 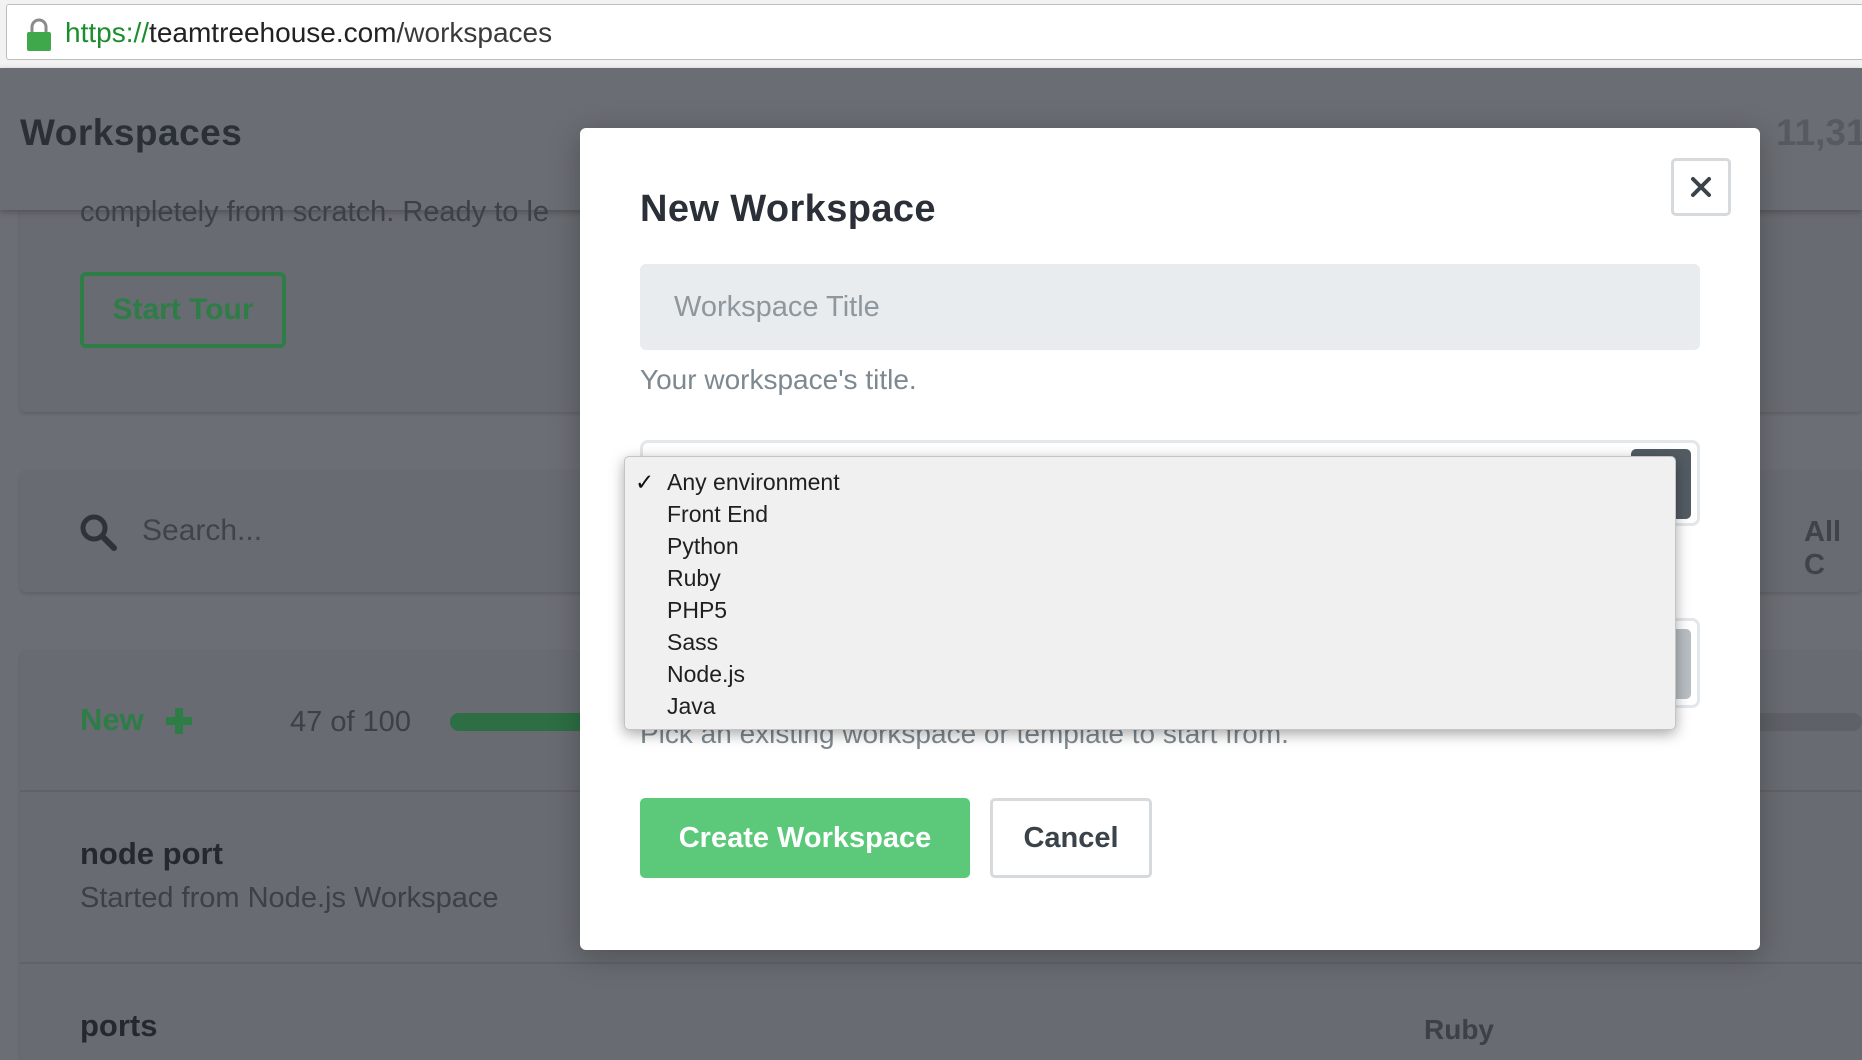 What do you see at coordinates (107, 32) in the screenshot?
I see `url-scheme: https://` at bounding box center [107, 32].